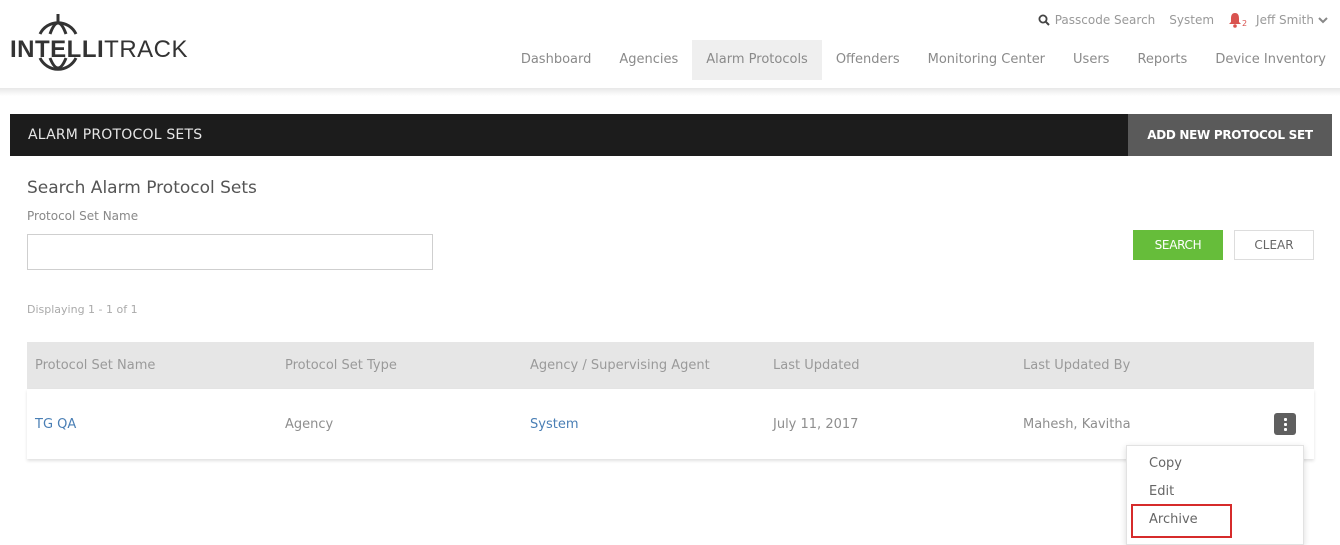 This screenshot has height=545, width=1340. What do you see at coordinates (1230, 135) in the screenshot?
I see `add-new-protocol-set-button: ADD NEW PROTOCOL SET` at bounding box center [1230, 135].